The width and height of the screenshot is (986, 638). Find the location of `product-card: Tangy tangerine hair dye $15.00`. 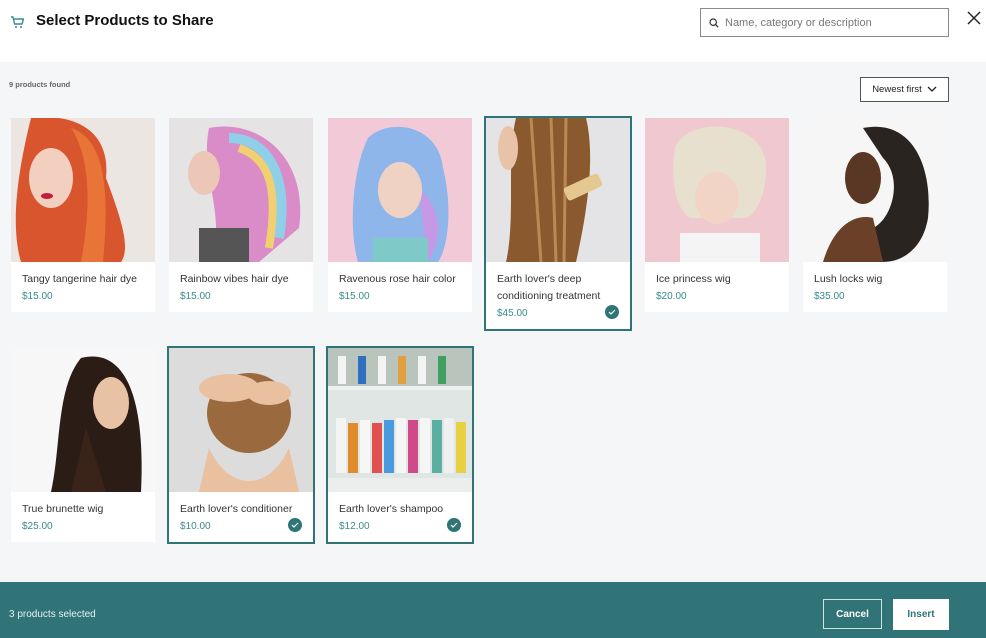

product-card: Tangy tangerine hair dye $15.00 is located at coordinates (83, 215).